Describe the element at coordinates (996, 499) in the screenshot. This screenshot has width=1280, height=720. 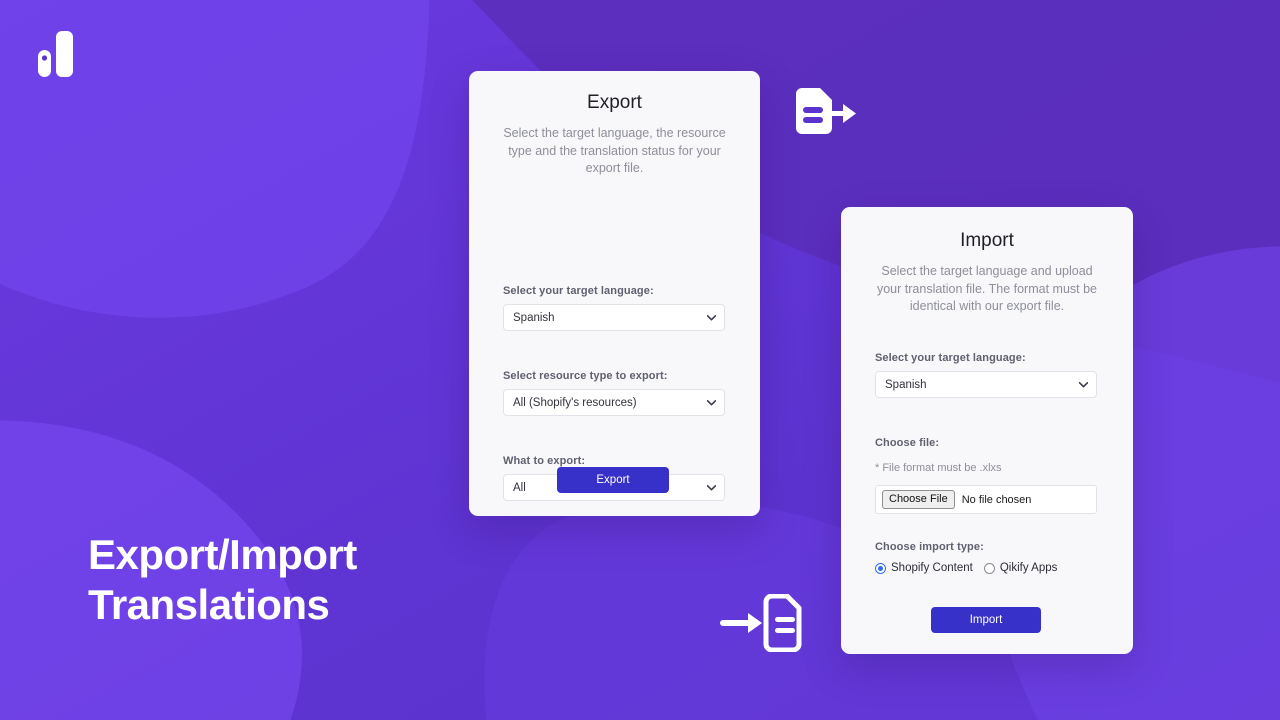
I see `file-status-text: No file chosen` at that location.